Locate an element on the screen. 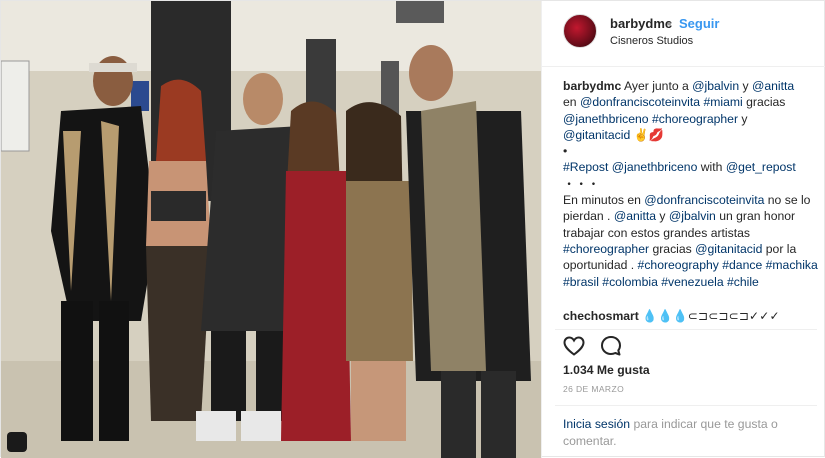 This screenshot has height=458, width=825. mention-link: @get_repost is located at coordinates (761, 167).